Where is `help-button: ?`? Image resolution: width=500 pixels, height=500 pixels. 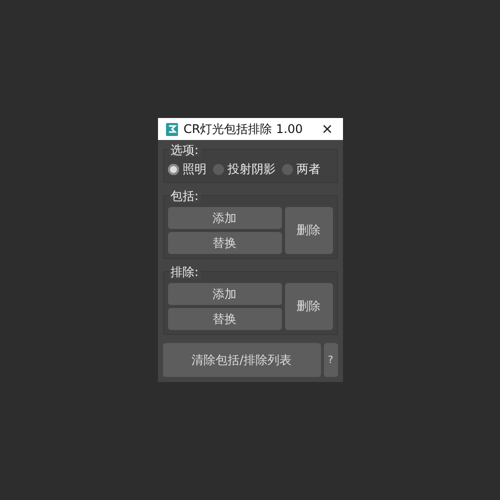 help-button: ? is located at coordinates (331, 360).